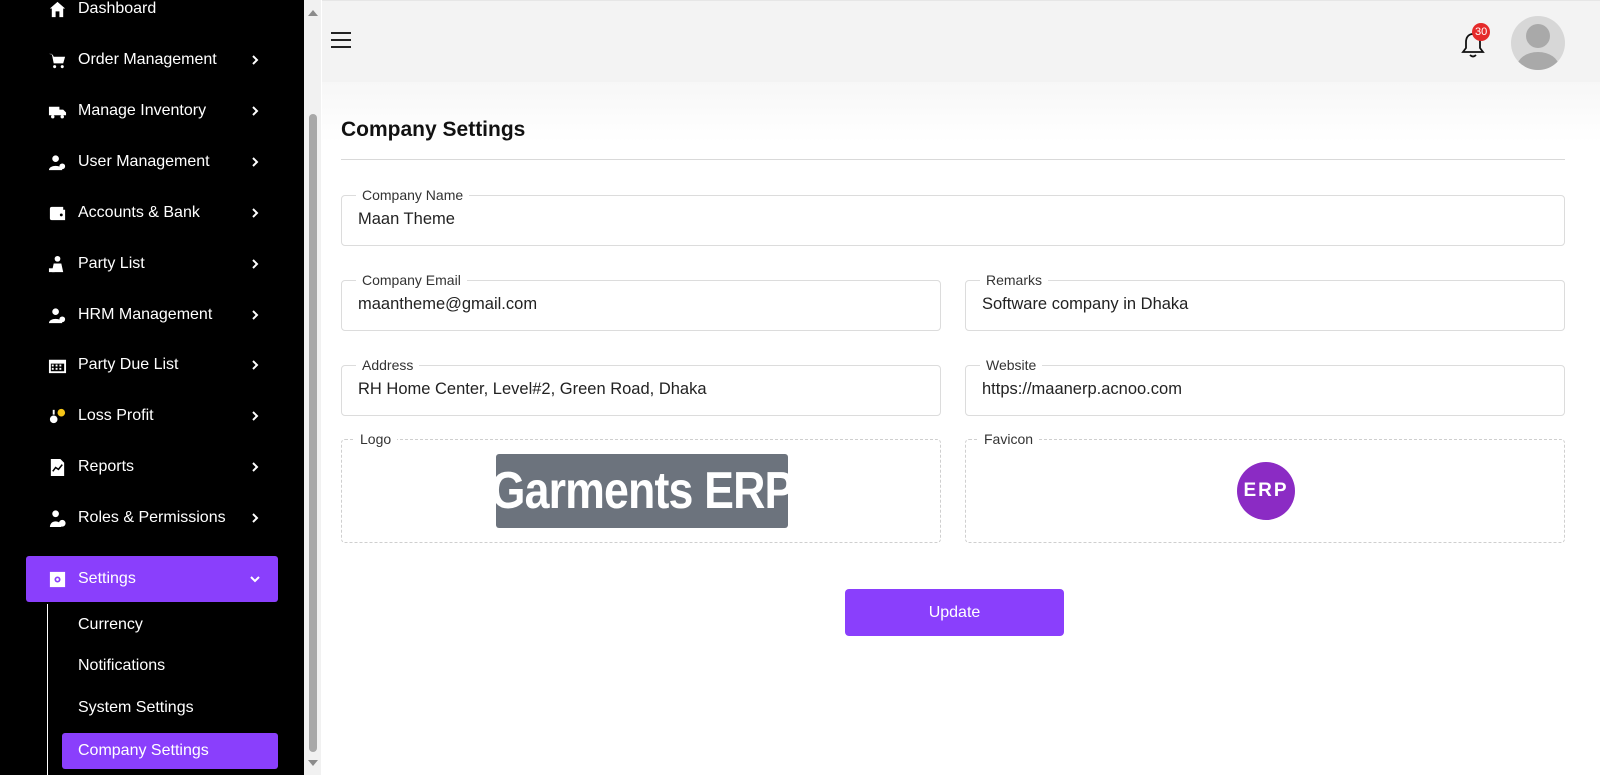 Image resolution: width=1600 pixels, height=775 pixels. Describe the element at coordinates (147, 59) in the screenshot. I see `sidebar-item-label: Order Management` at that location.